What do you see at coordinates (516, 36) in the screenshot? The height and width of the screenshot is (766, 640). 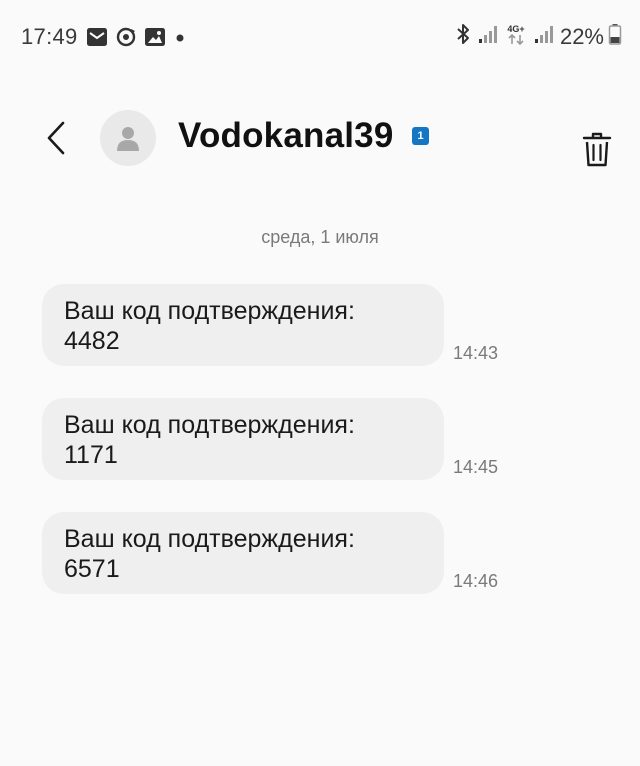 I see `network-4g-plus-icon: 4G+` at bounding box center [516, 36].